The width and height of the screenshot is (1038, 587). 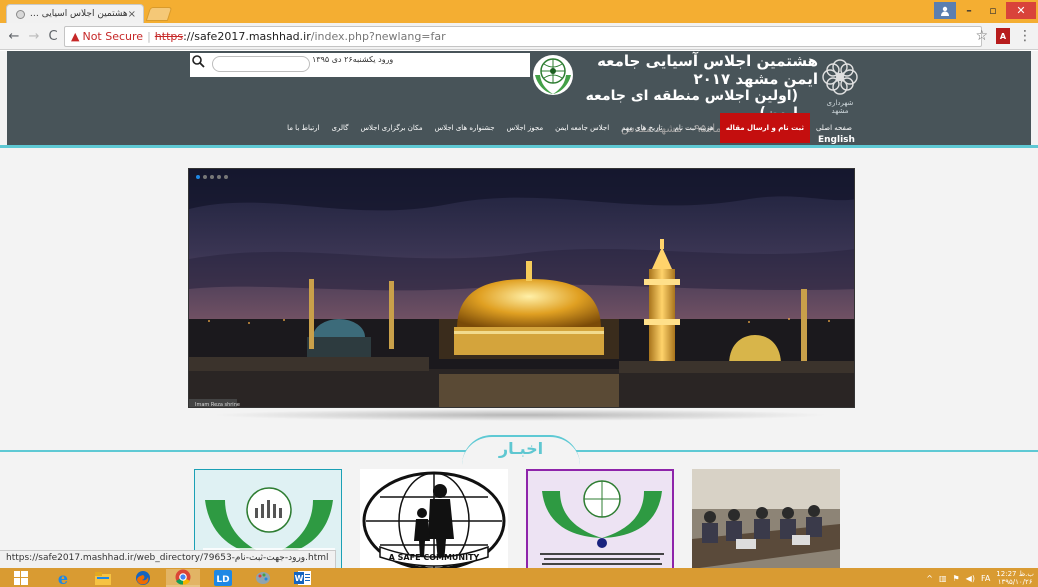 What do you see at coordinates (582, 128) in the screenshot?
I see `menu-item-summit: اجلاس جامعه ایمن` at bounding box center [582, 128].